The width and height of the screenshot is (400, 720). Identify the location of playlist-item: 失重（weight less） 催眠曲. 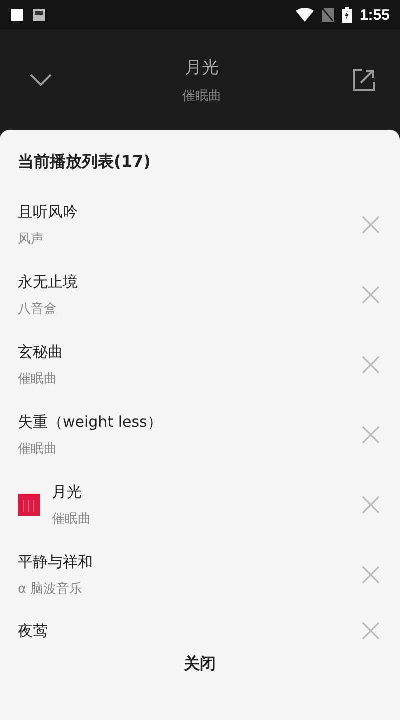
(200, 435).